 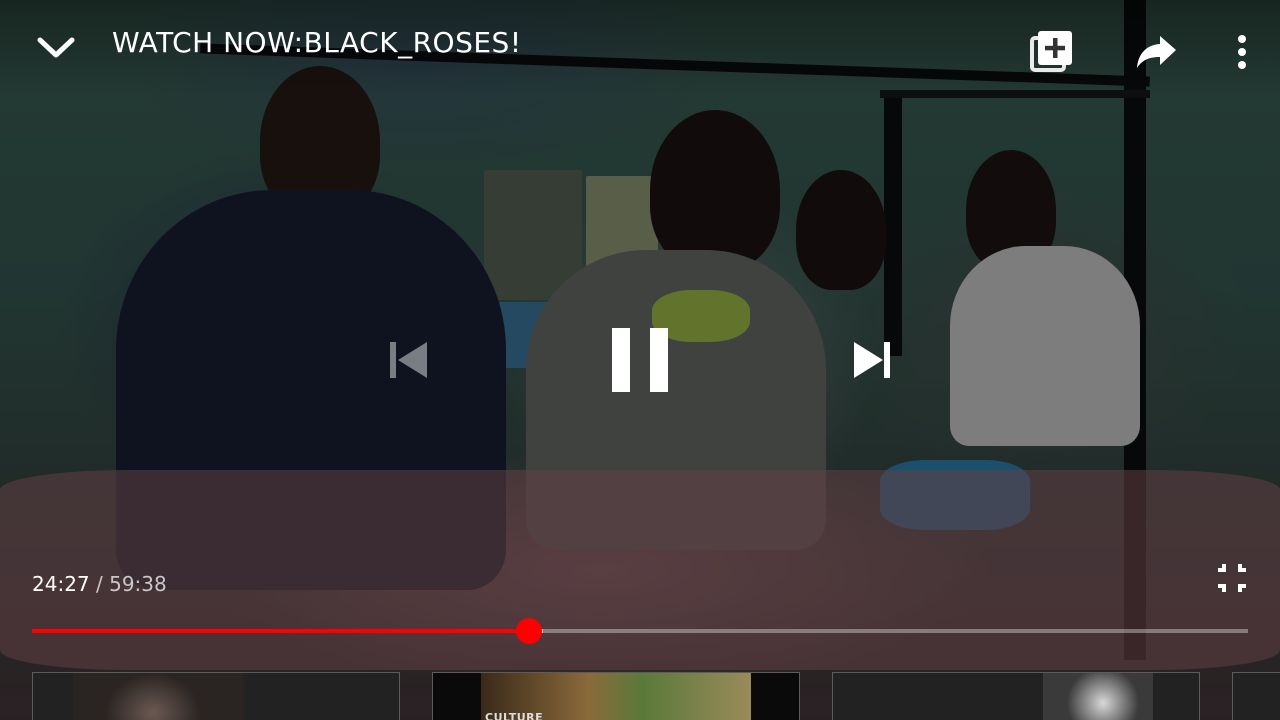 I want to click on share-icon, so click(x=1156, y=52).